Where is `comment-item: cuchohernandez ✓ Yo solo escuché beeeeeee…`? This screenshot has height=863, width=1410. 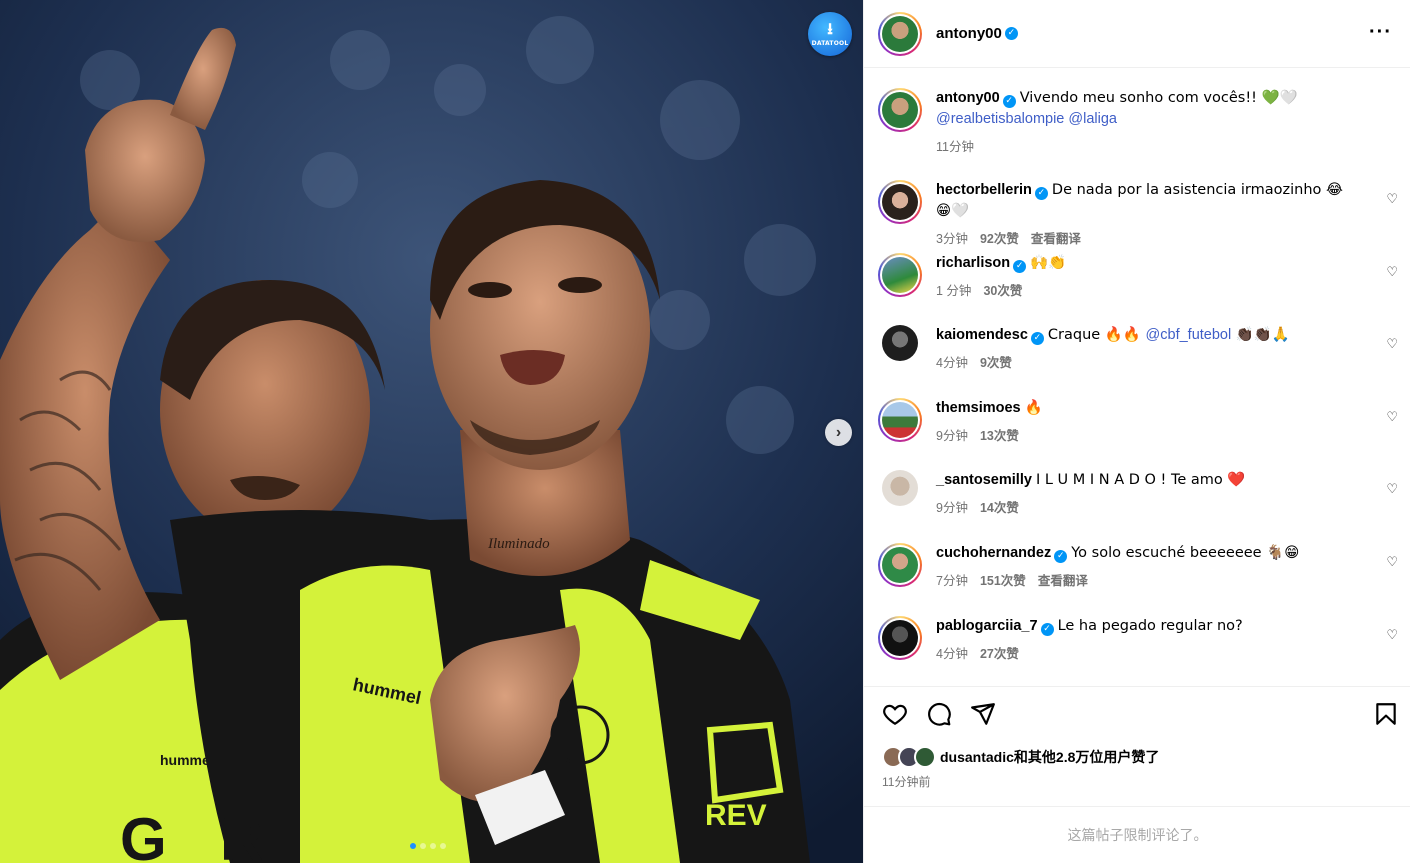
comment-item: cuchohernandez ✓ Yo solo escuché beeeeeee… is located at coordinates (1138, 566).